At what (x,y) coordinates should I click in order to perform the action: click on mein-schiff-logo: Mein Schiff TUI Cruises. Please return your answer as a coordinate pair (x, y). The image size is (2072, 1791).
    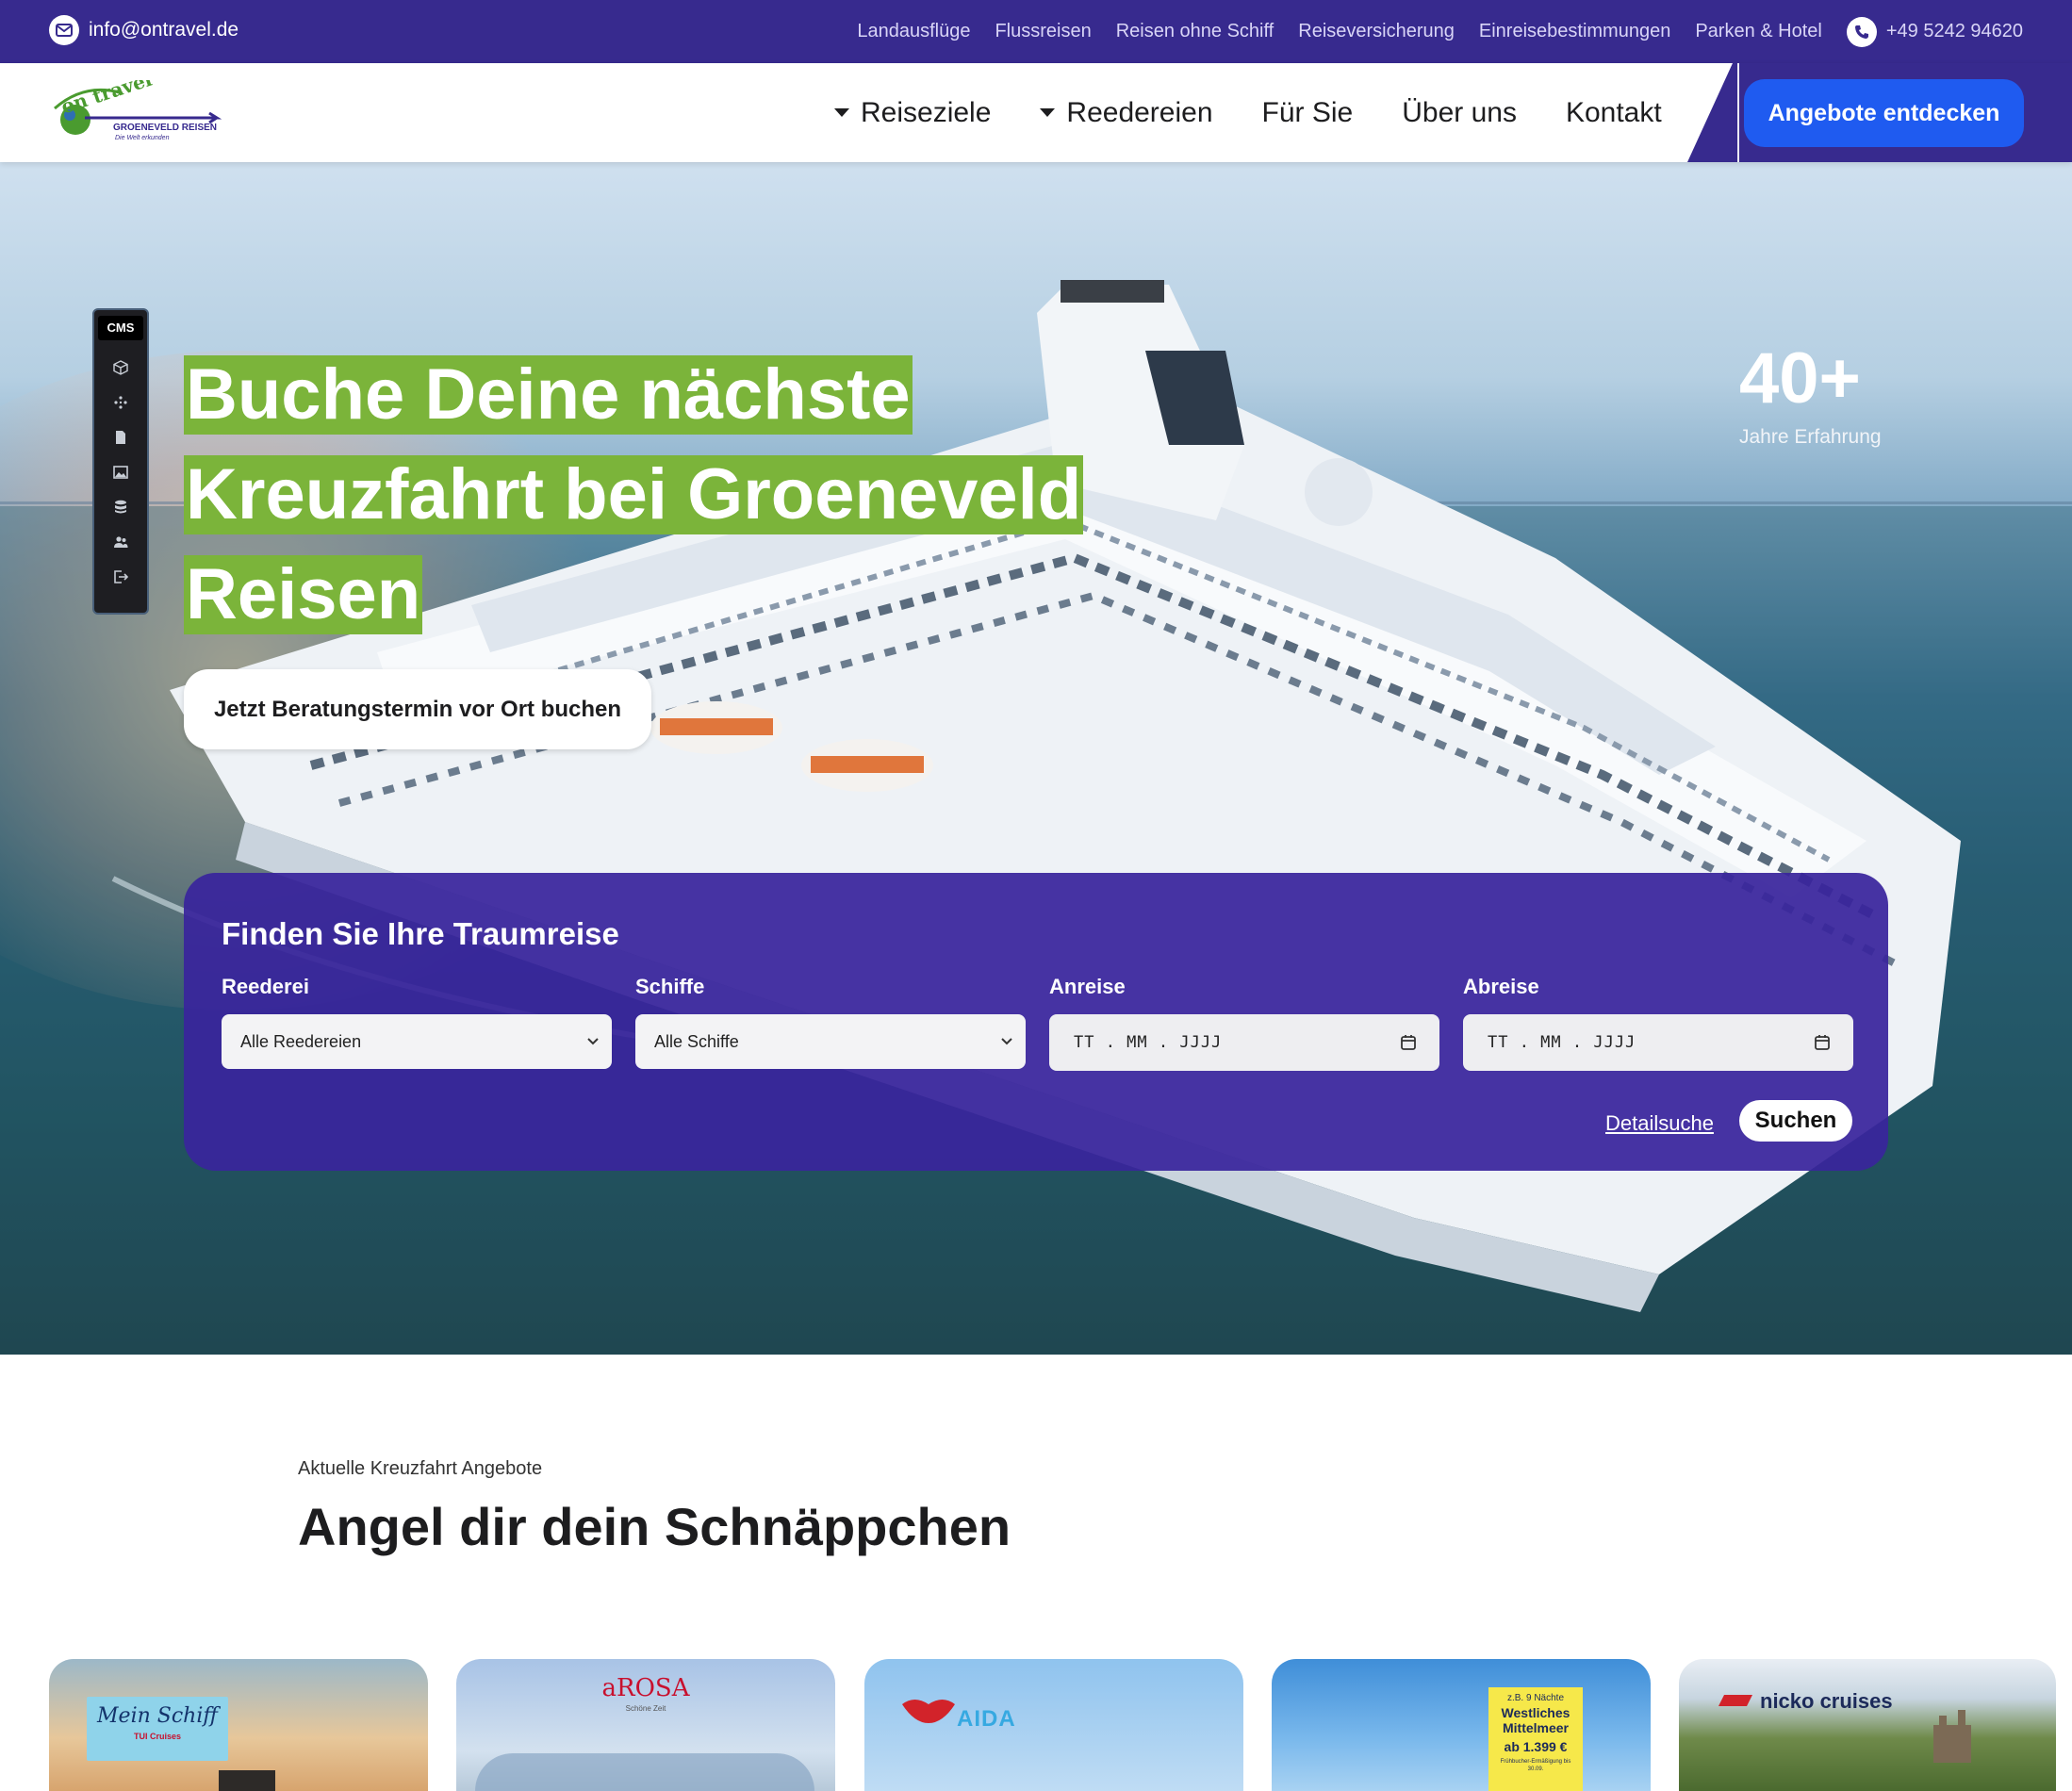
    Looking at the image, I should click on (157, 1729).